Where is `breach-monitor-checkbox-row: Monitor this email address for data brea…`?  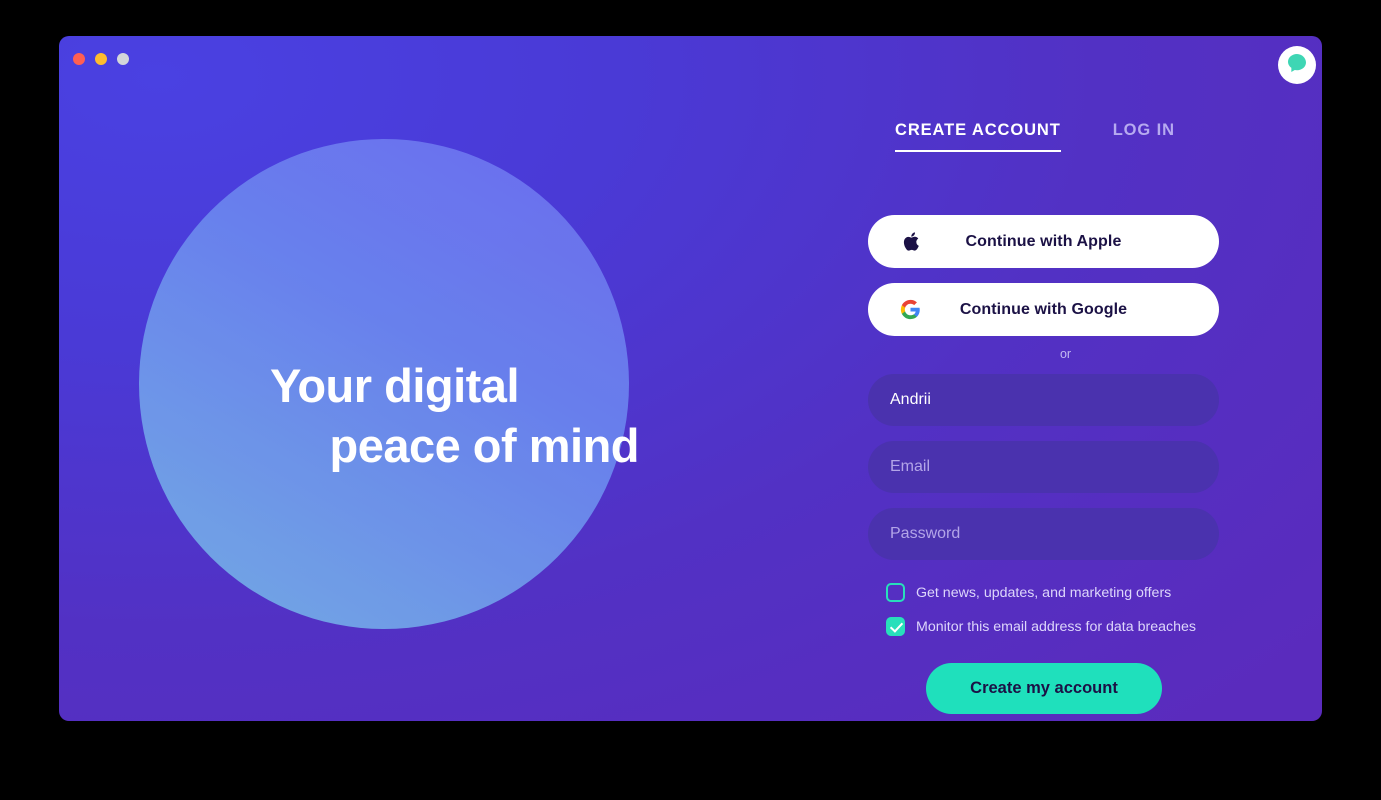 breach-monitor-checkbox-row: Monitor this email address for data brea… is located at coordinates (1041, 626).